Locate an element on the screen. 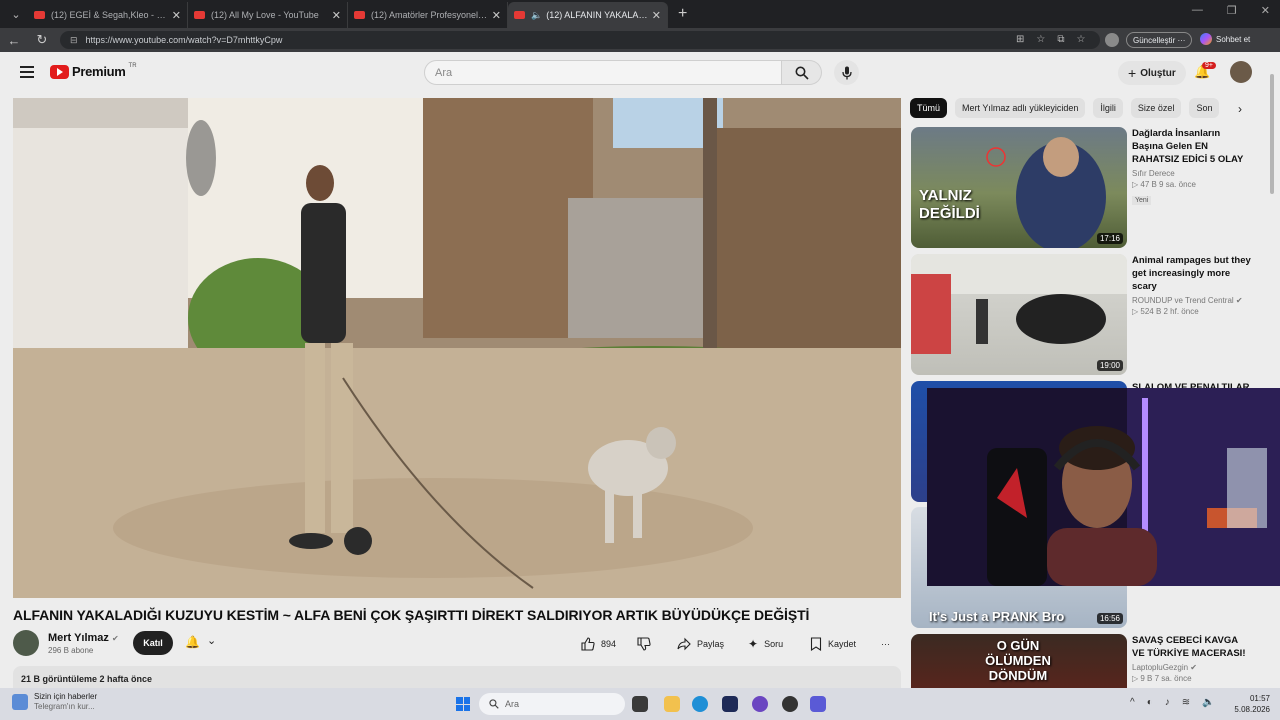 Image resolution: width=1280 pixels, height=720 pixels. recommendation-channel: Sıfır Derece is located at coordinates (1192, 173).